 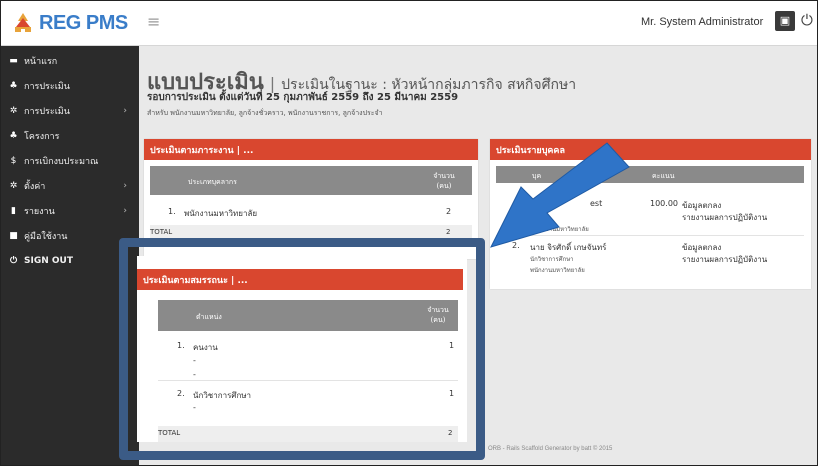 What do you see at coordinates (308, 434) in the screenshot?
I see `total-row: TOTAL 2` at bounding box center [308, 434].